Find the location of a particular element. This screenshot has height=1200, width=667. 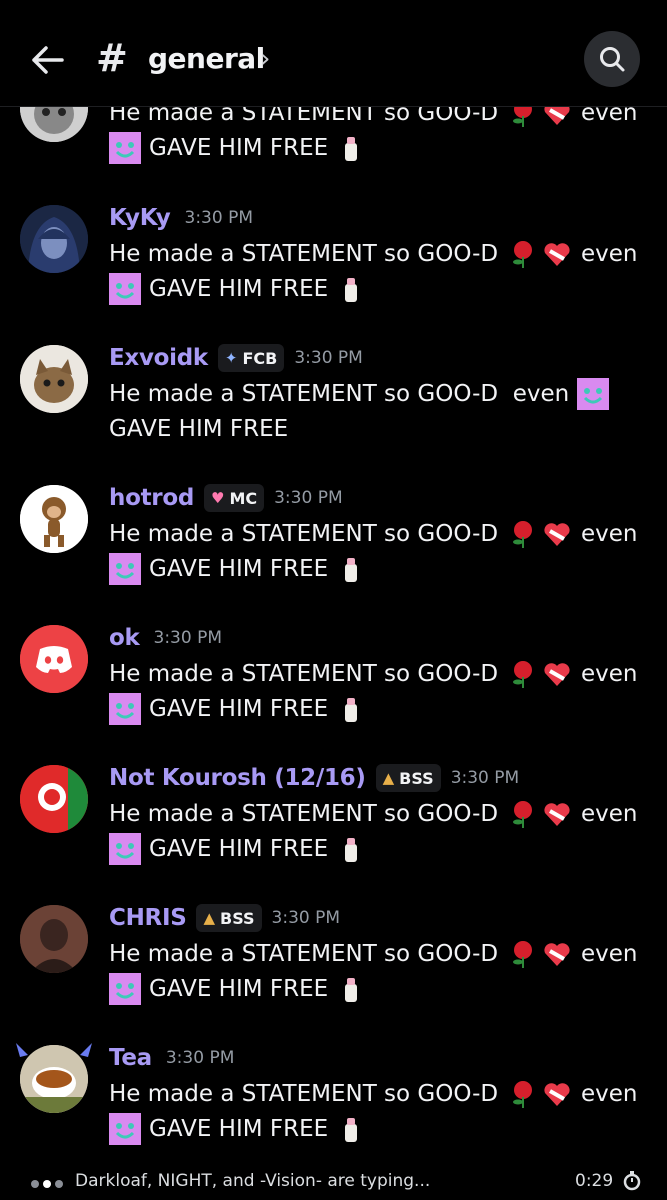

back-button is located at coordinates (48, 60).